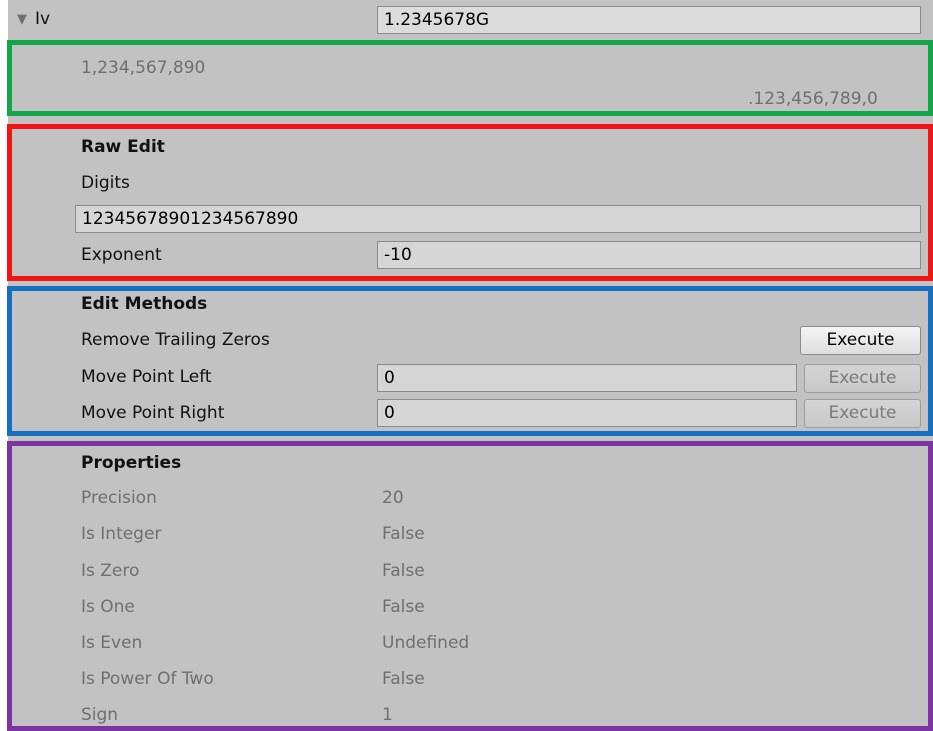  Describe the element at coordinates (143, 68) in the screenshot. I see `grouped-integer-text: 1,234,567,890` at that location.